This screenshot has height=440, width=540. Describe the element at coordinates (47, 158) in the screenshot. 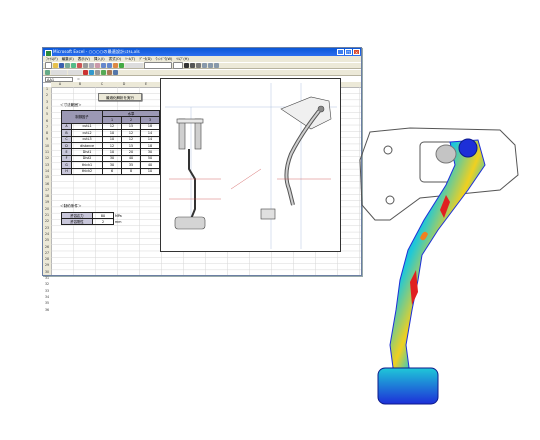

I see `row-header: 12` at that location.